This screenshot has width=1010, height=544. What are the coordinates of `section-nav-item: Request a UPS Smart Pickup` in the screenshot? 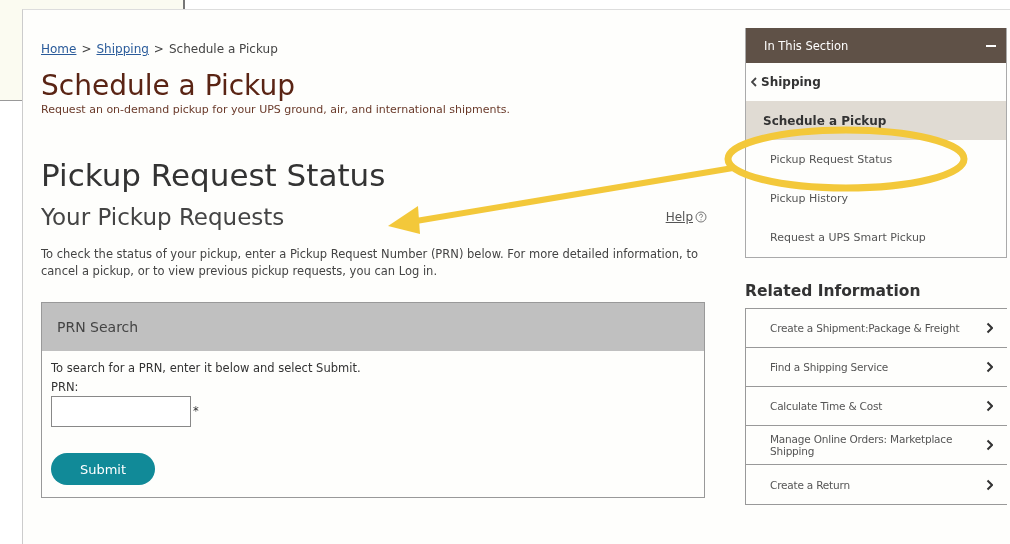 It's located at (876, 237).